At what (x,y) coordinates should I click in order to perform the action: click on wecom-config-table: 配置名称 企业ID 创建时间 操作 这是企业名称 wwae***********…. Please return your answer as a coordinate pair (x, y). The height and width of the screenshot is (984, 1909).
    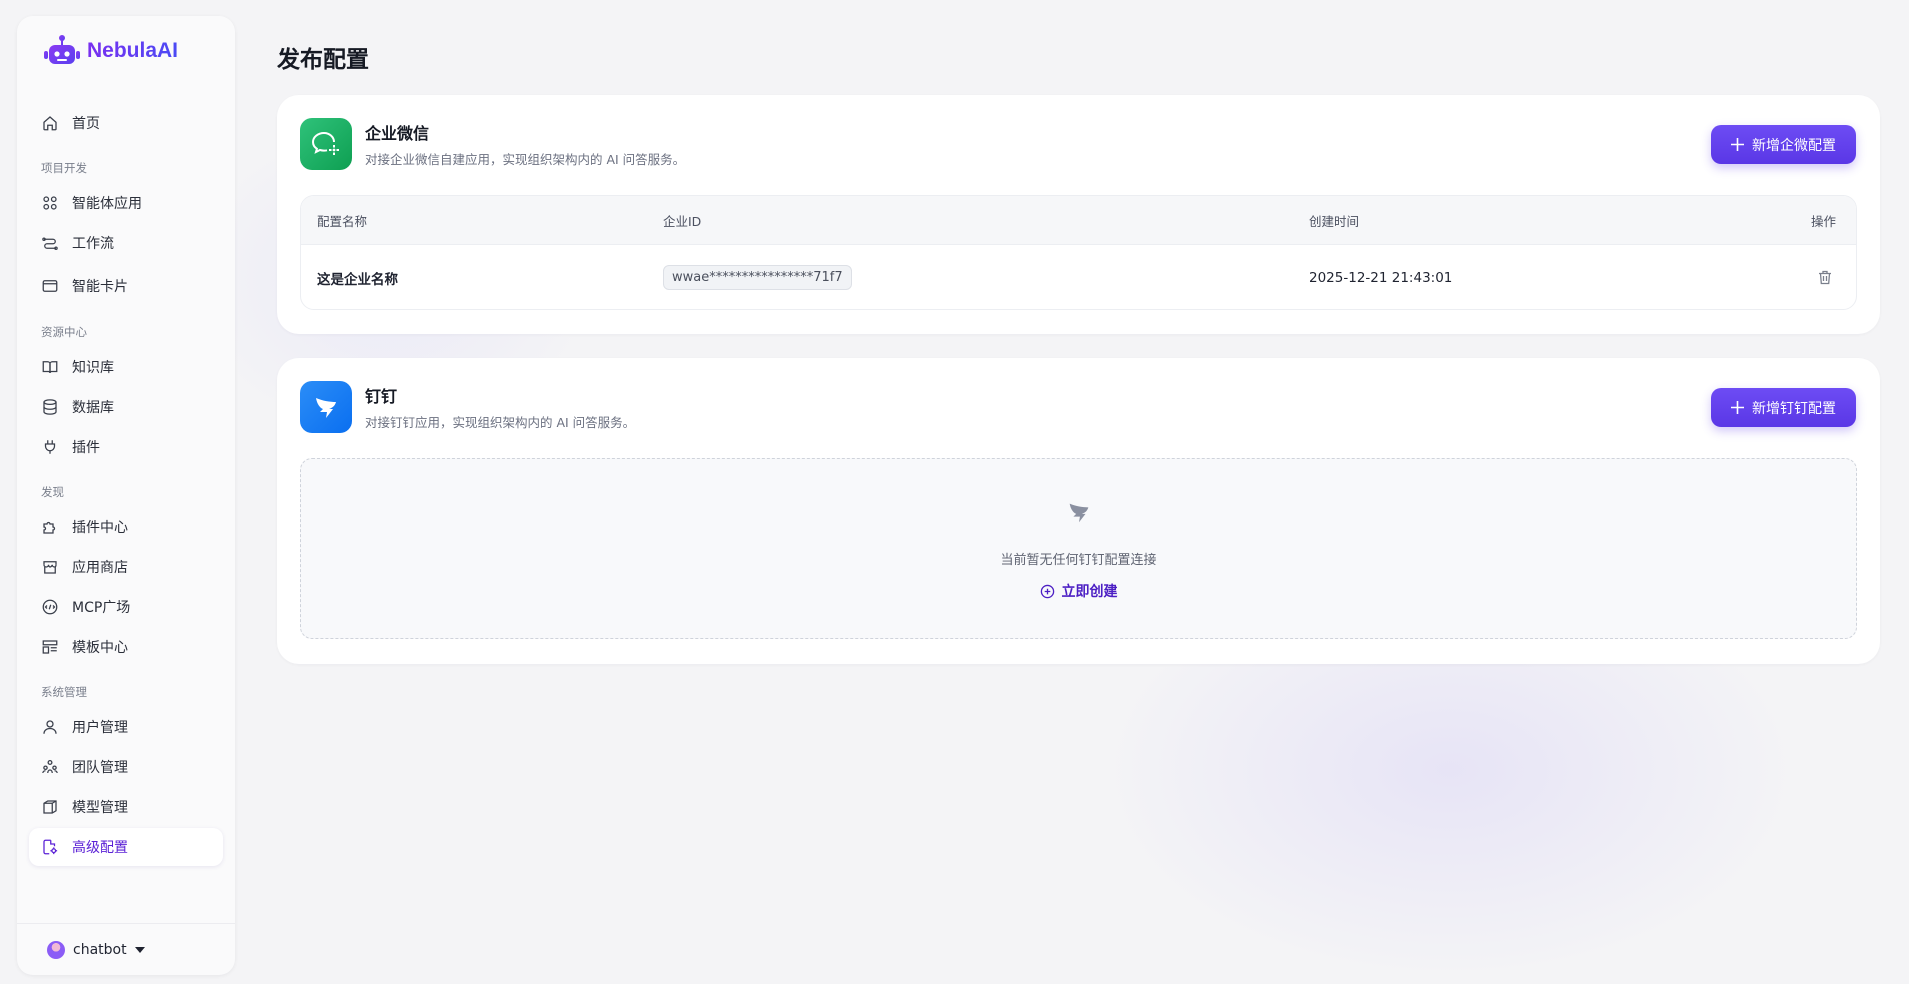
    Looking at the image, I should click on (1078, 252).